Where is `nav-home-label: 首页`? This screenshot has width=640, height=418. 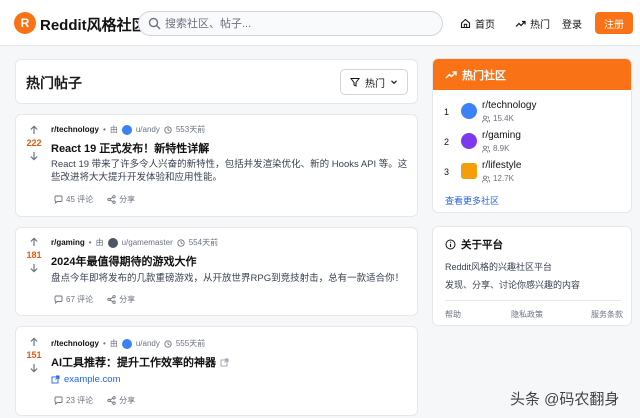 nav-home-label: 首页 is located at coordinates (485, 25).